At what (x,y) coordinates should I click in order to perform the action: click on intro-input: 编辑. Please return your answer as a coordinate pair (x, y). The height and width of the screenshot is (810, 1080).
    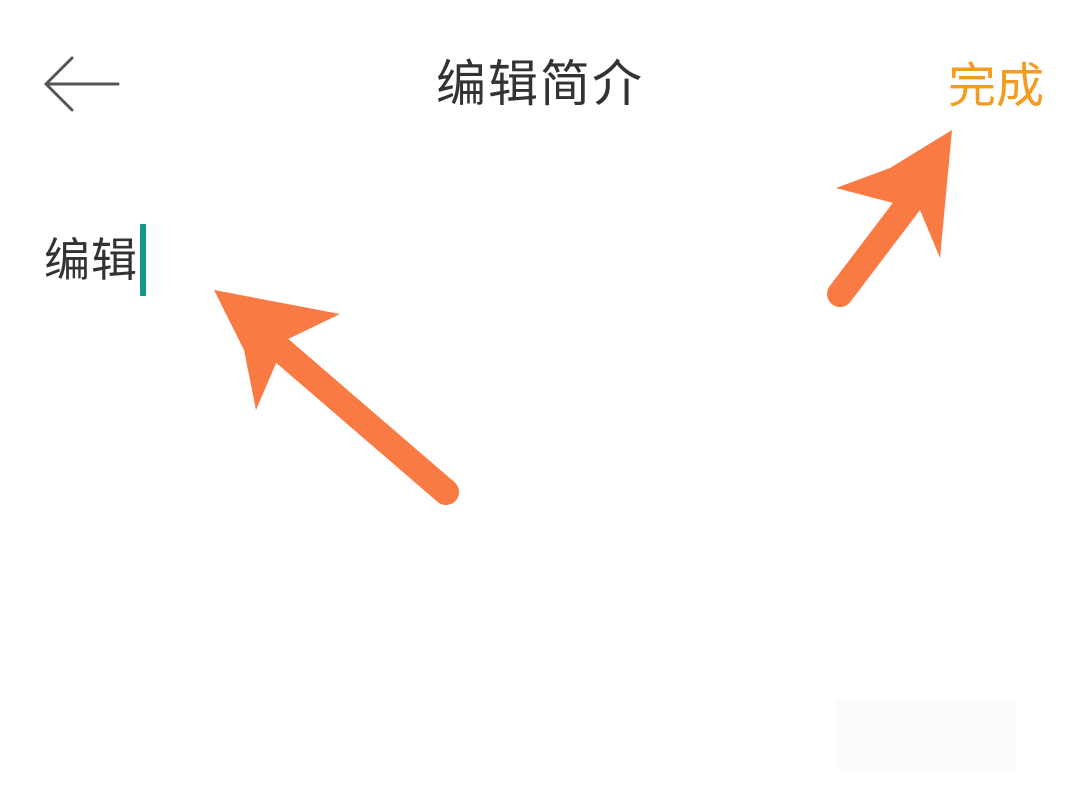
    Looking at the image, I should click on (539, 260).